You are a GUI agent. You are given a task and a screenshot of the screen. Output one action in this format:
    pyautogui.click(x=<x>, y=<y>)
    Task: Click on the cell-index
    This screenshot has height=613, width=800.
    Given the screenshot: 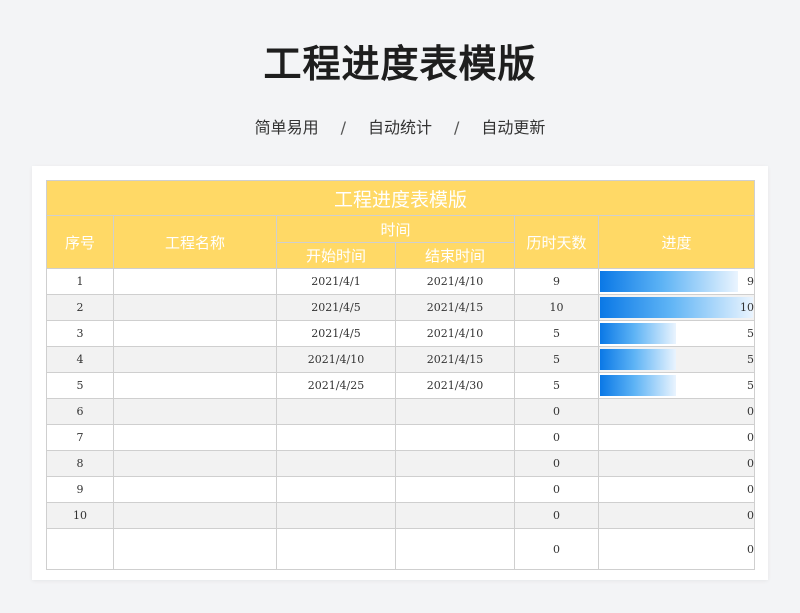 What is the action you would take?
    pyautogui.click(x=80, y=549)
    